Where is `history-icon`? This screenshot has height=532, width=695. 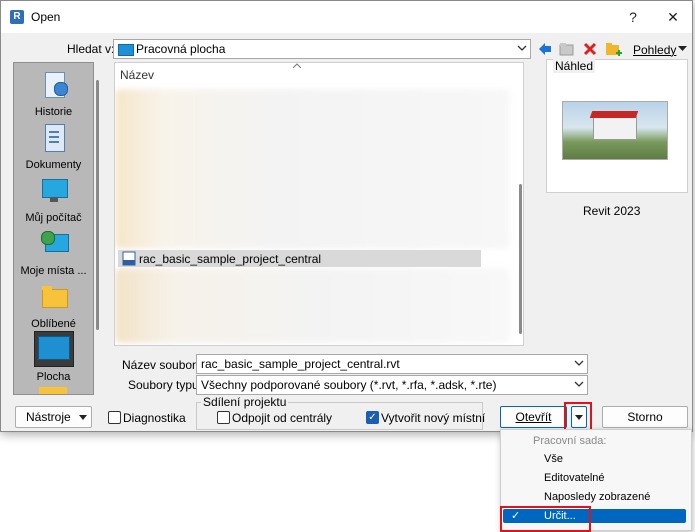
history-icon is located at coordinates (54, 85).